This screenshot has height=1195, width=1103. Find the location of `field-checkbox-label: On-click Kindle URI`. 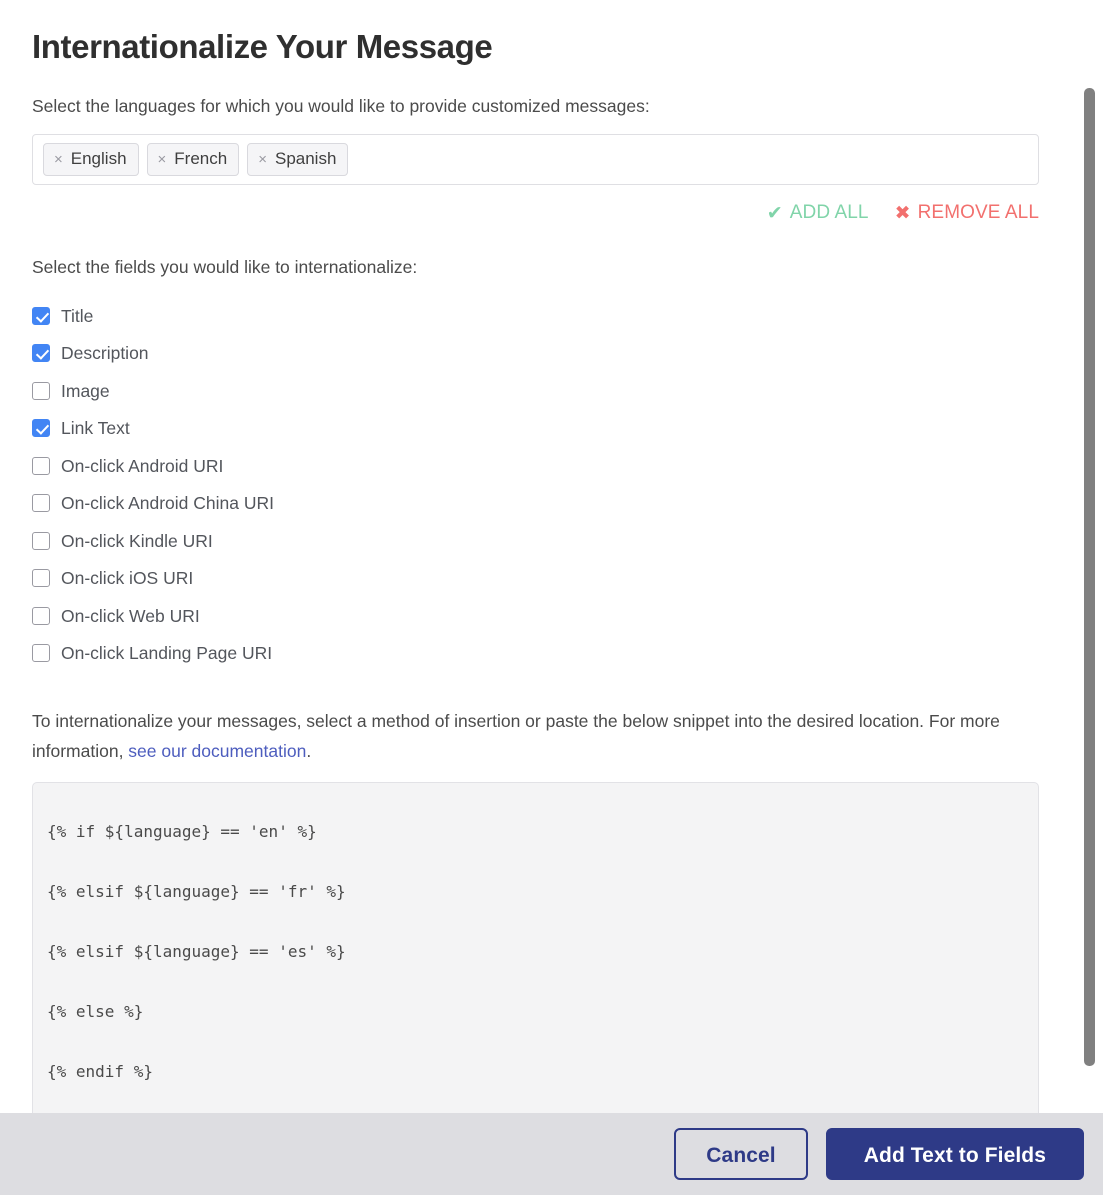

field-checkbox-label: On-click Kindle URI is located at coordinates (137, 540).